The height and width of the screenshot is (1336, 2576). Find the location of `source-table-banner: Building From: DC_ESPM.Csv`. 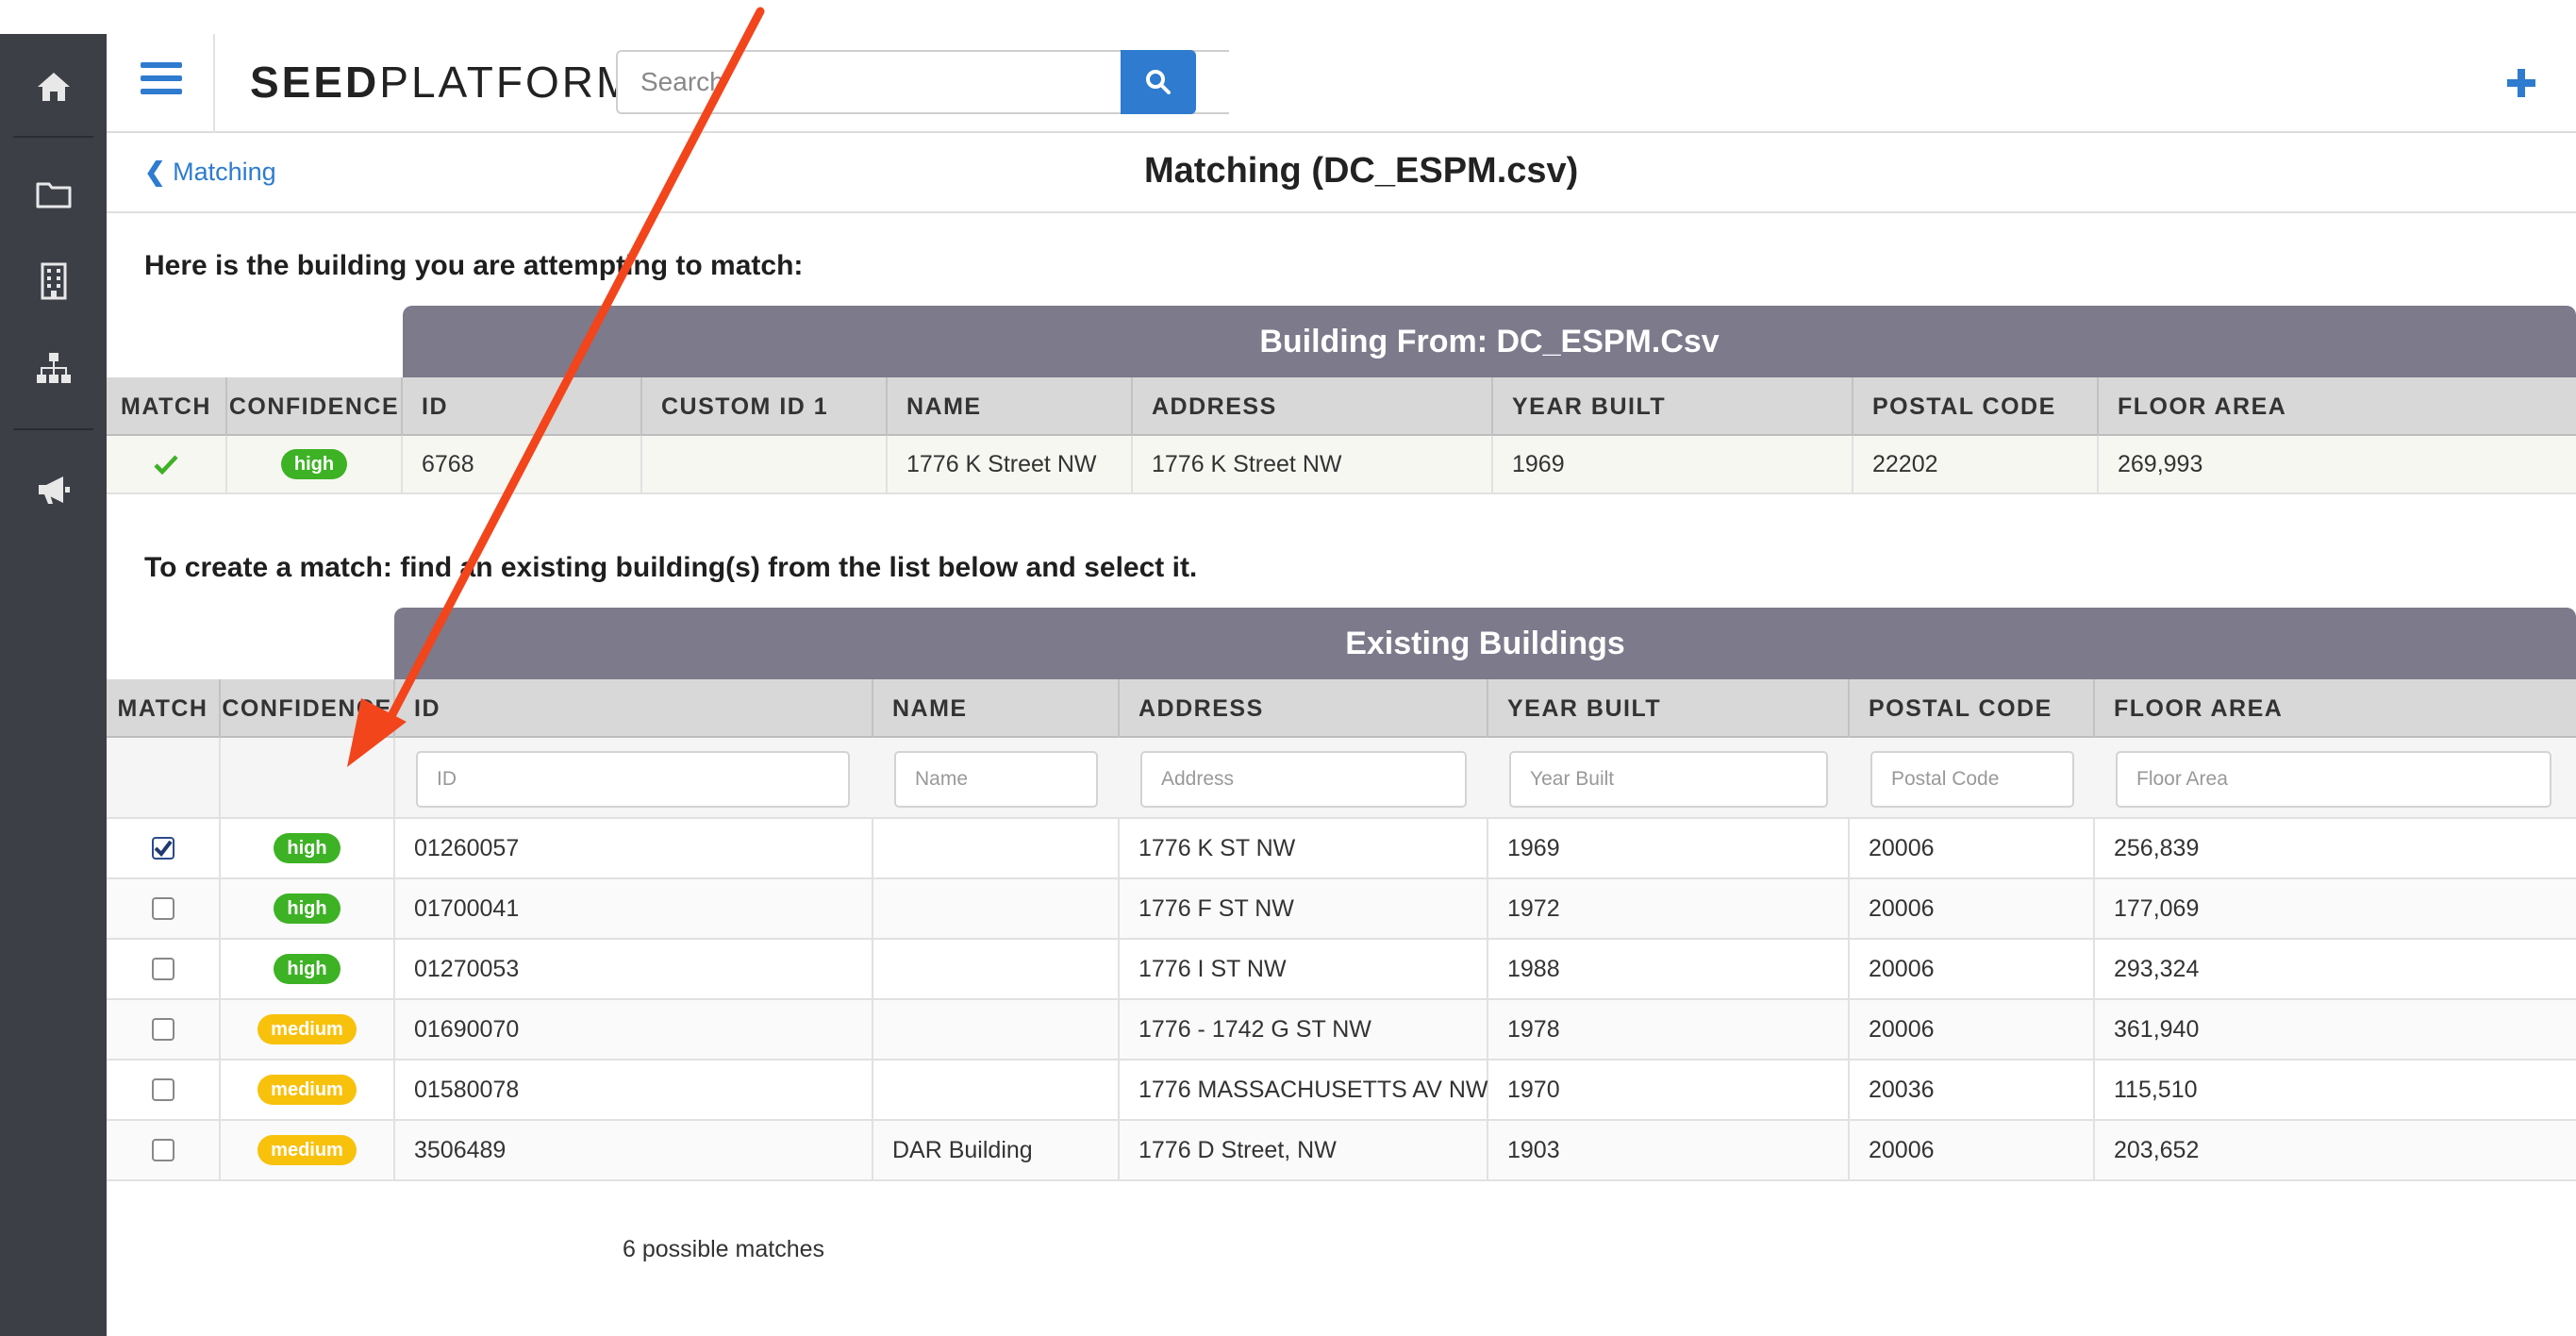

source-table-banner: Building From: DC_ESPM.Csv is located at coordinates (1489, 341).